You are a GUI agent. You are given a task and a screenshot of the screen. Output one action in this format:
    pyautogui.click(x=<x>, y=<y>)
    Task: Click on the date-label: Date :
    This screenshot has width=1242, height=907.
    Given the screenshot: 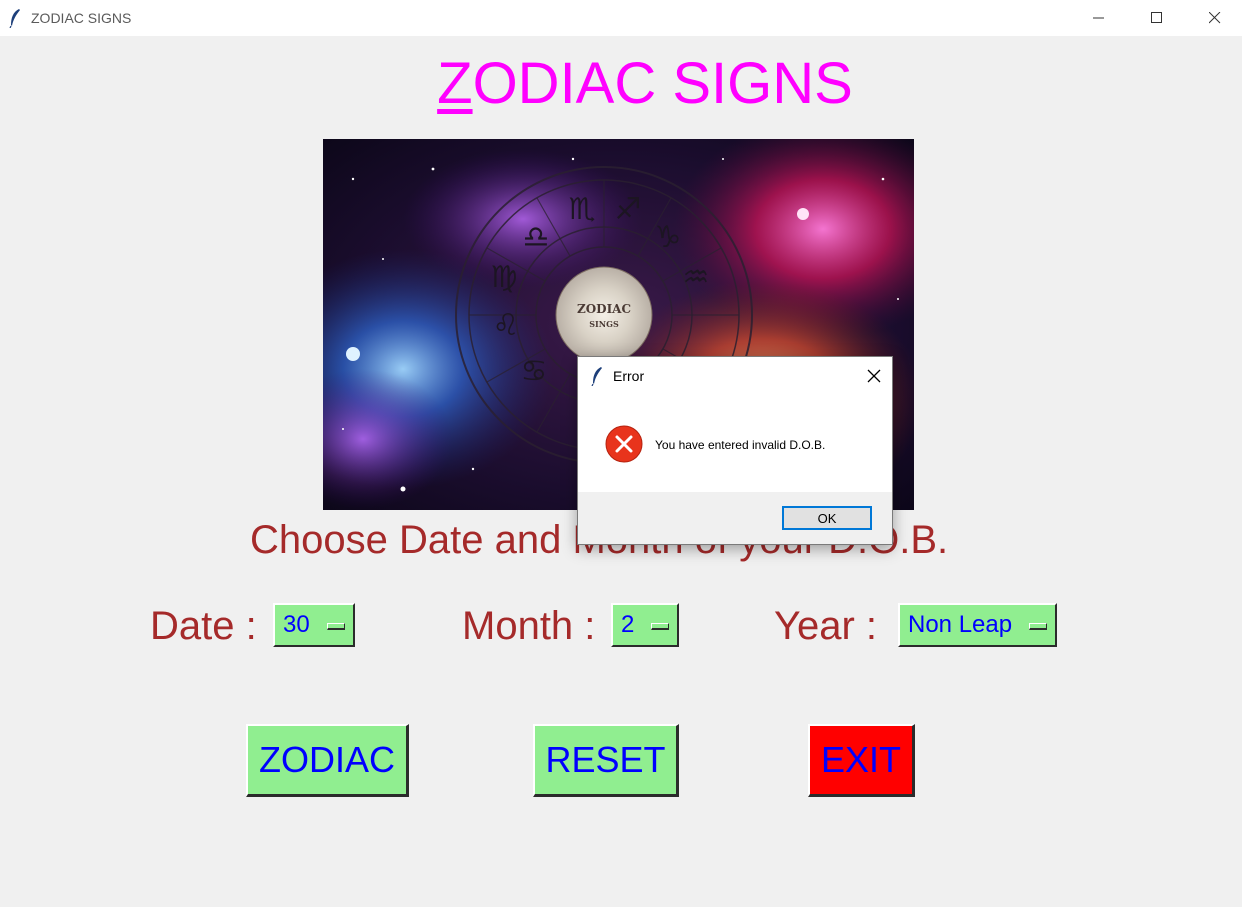 What is the action you would take?
    pyautogui.click(x=203, y=626)
    